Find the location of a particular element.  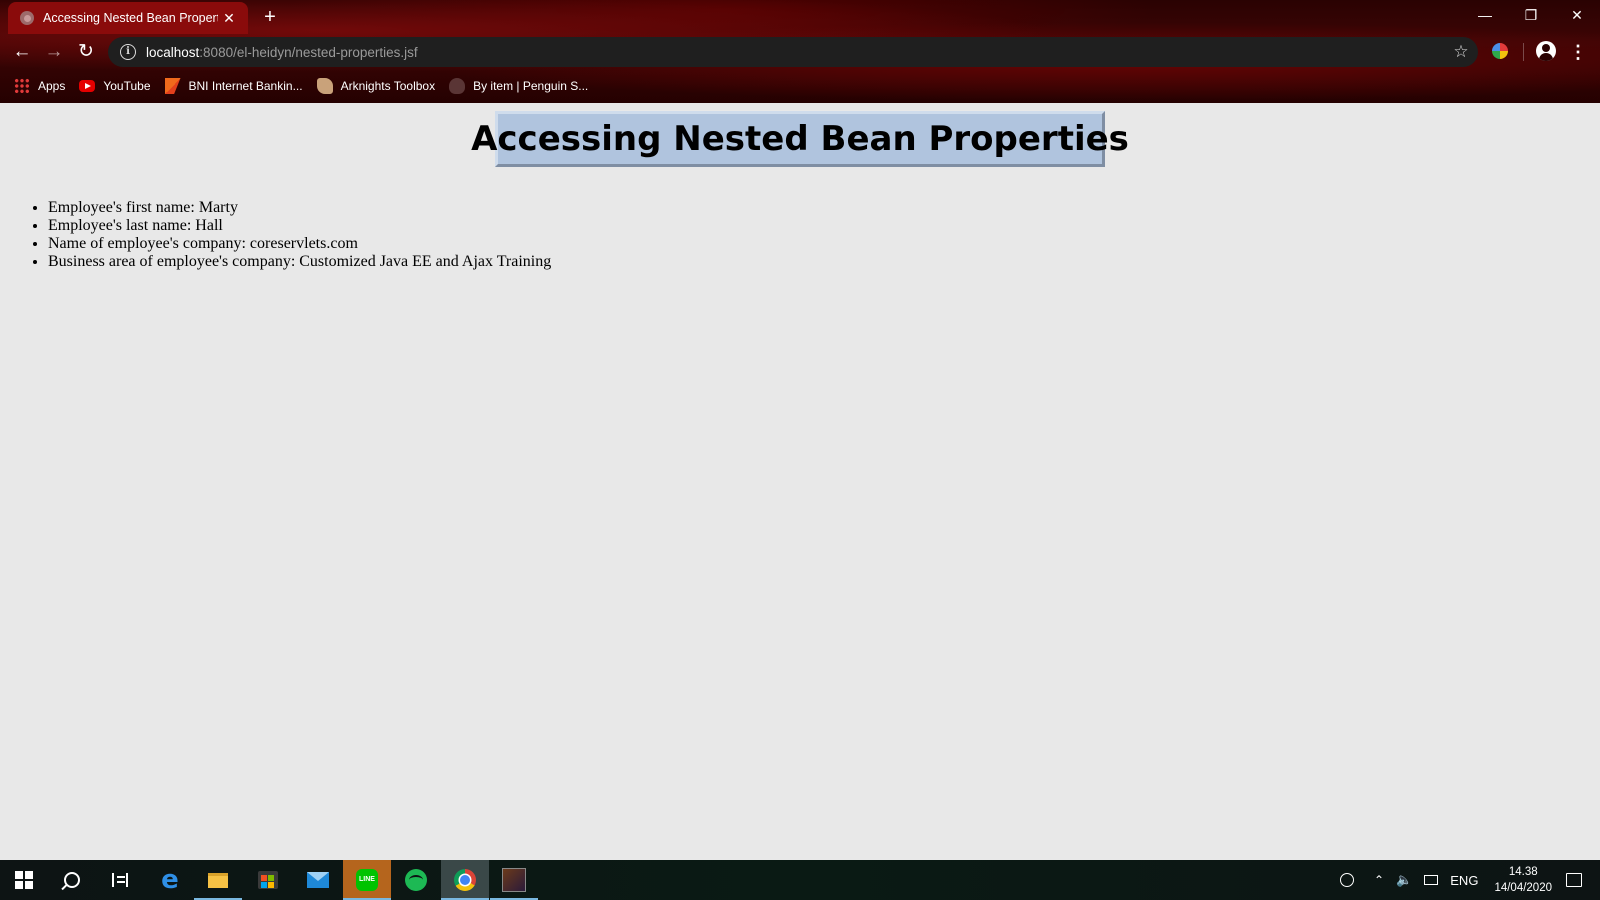

spotify-icon is located at coordinates (416, 880).